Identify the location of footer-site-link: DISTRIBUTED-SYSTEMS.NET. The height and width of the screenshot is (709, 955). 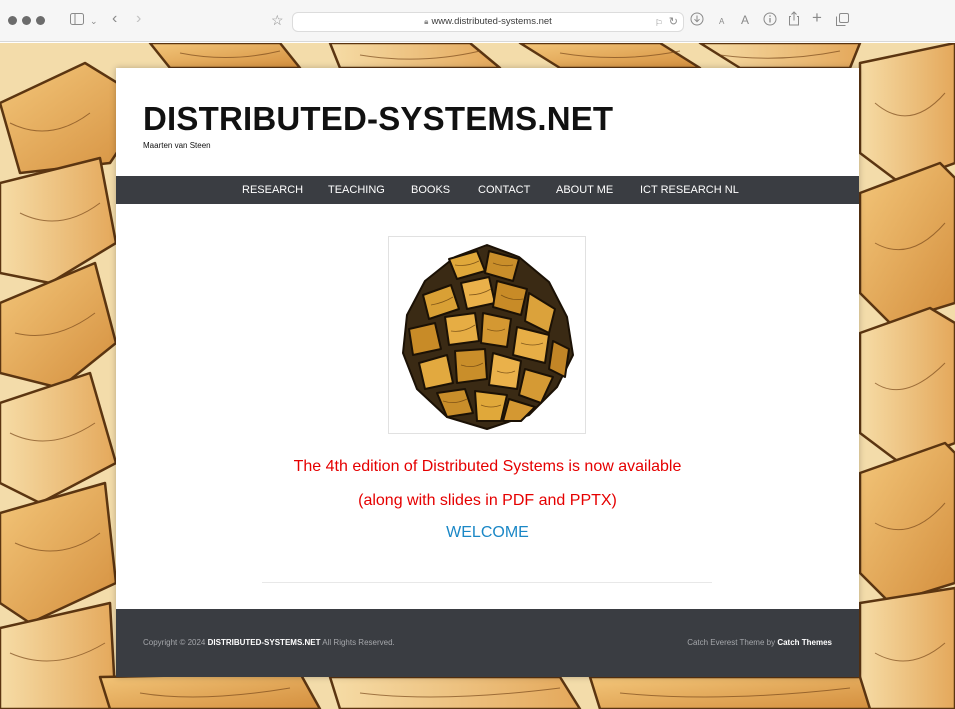
(264, 642).